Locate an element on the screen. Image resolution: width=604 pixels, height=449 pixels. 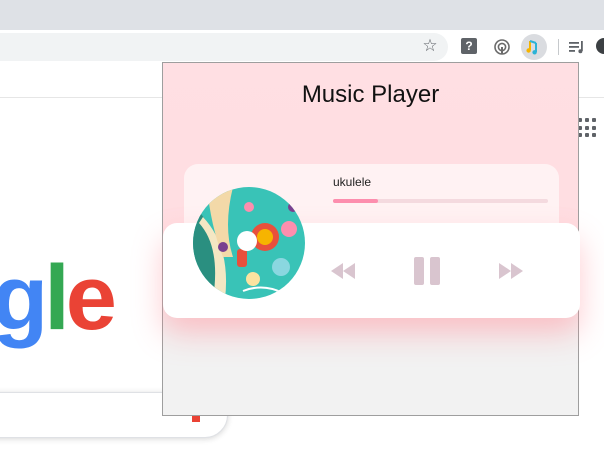
next-button is located at coordinates (511, 271).